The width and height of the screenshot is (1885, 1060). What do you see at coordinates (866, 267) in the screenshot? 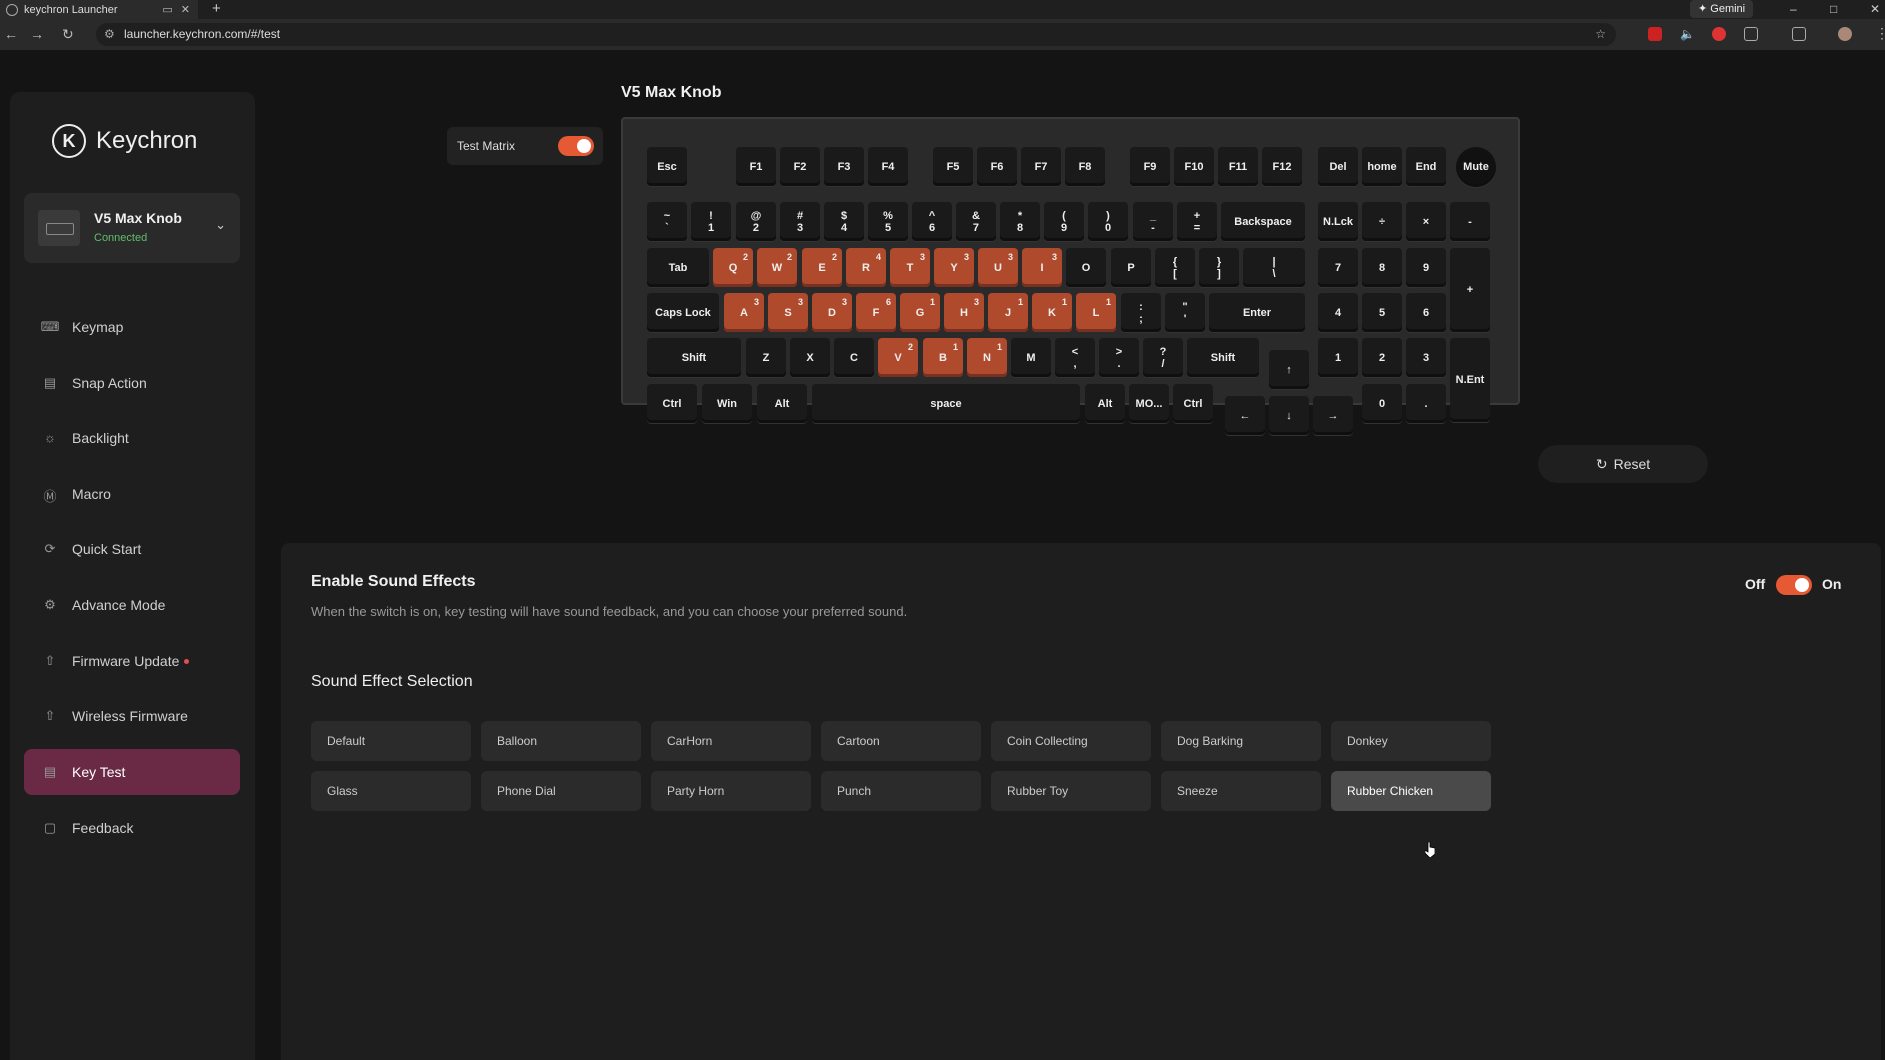
I see `key: R4` at bounding box center [866, 267].